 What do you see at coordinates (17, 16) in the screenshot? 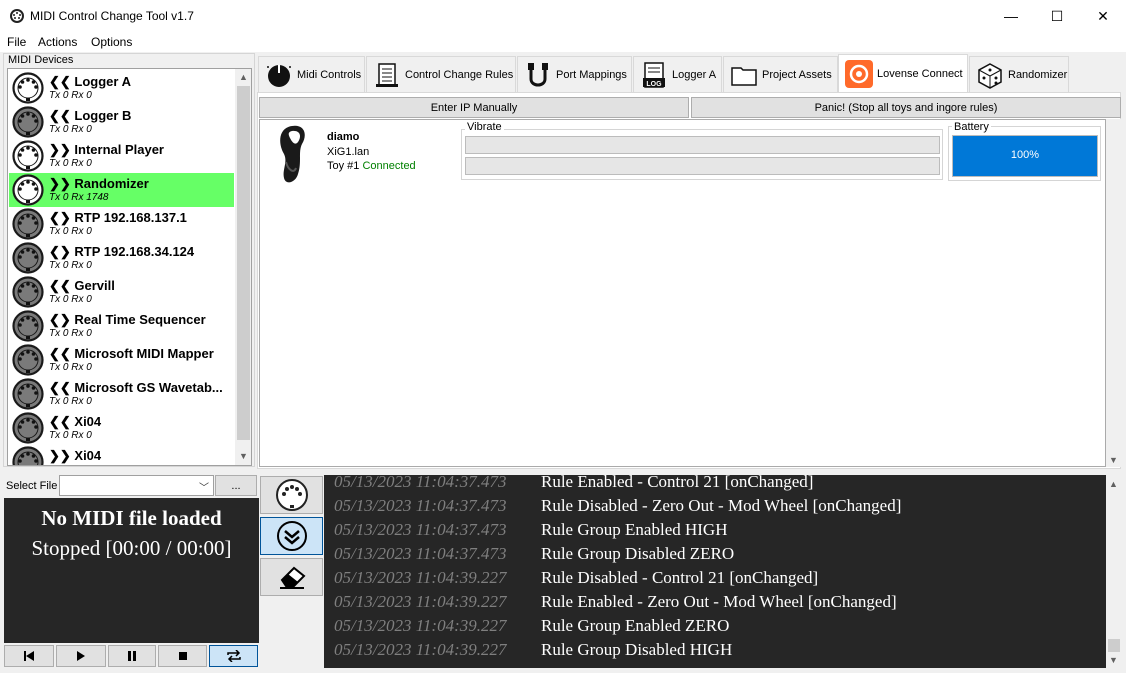
I see `app-icon` at bounding box center [17, 16].